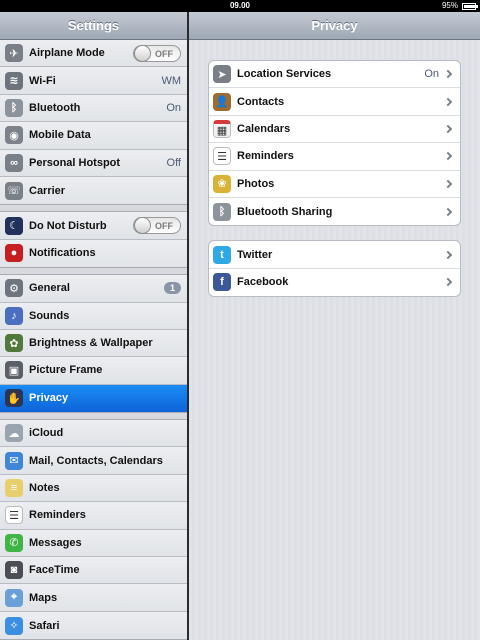 Image resolution: width=480 pixels, height=640 pixels. What do you see at coordinates (14, 370) in the screenshot?
I see `picture-frame-icon: ▣` at bounding box center [14, 370].